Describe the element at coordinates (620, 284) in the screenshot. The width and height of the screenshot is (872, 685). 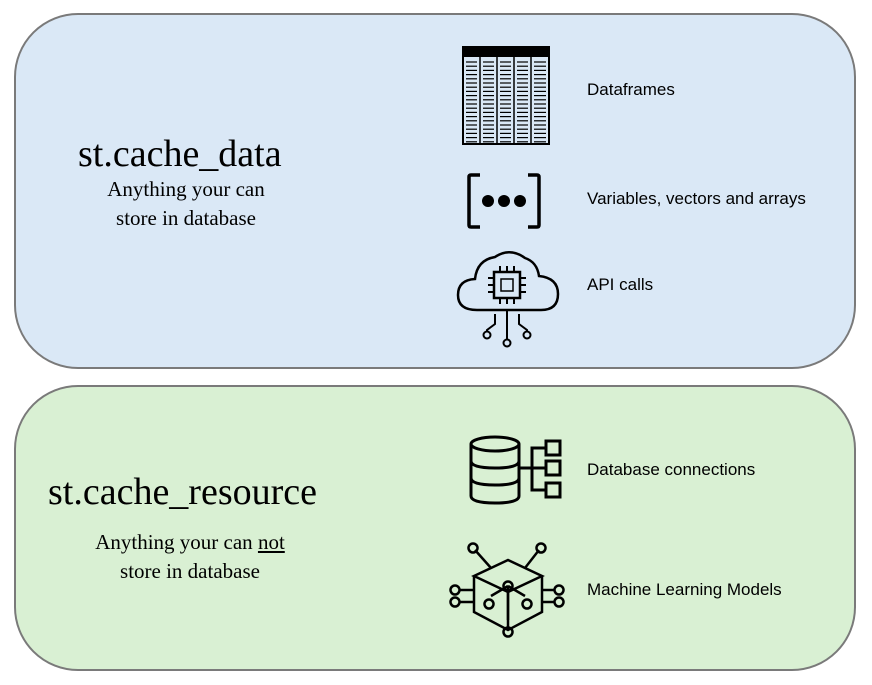
I see `item-label-api-calls: API calls` at that location.